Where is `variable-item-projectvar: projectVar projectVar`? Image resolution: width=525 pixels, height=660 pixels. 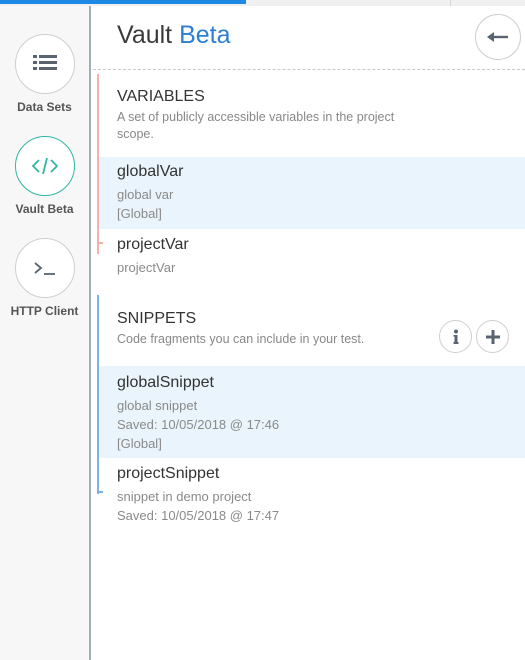 variable-item-projectvar: projectVar projectVar is located at coordinates (312, 256).